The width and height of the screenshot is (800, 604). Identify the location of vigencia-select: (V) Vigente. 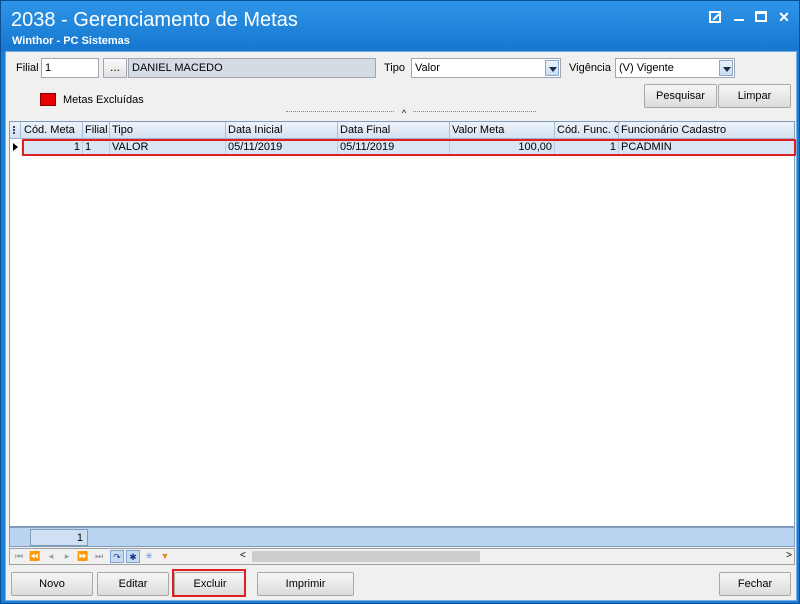
(675, 68).